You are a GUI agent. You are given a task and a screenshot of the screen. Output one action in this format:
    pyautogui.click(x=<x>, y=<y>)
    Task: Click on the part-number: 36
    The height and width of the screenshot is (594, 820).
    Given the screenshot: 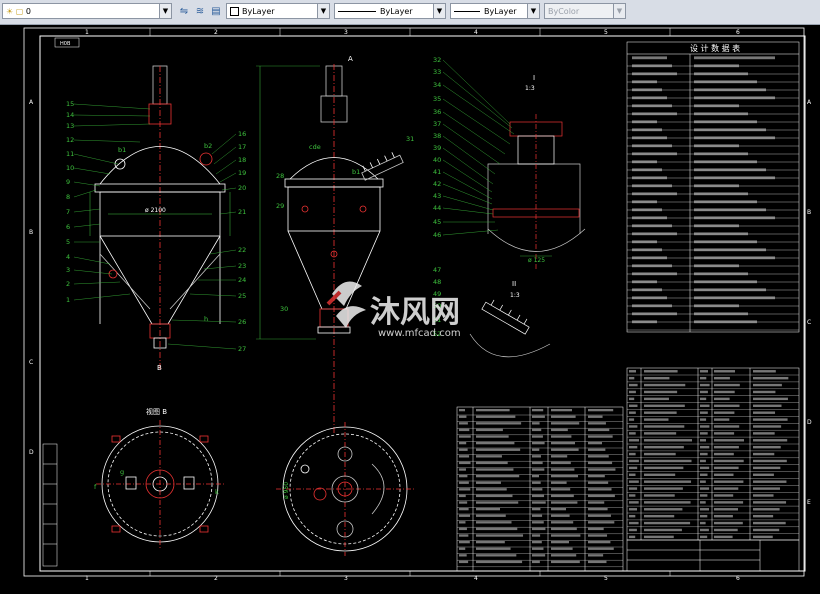 What is the action you would take?
    pyautogui.click(x=437, y=112)
    